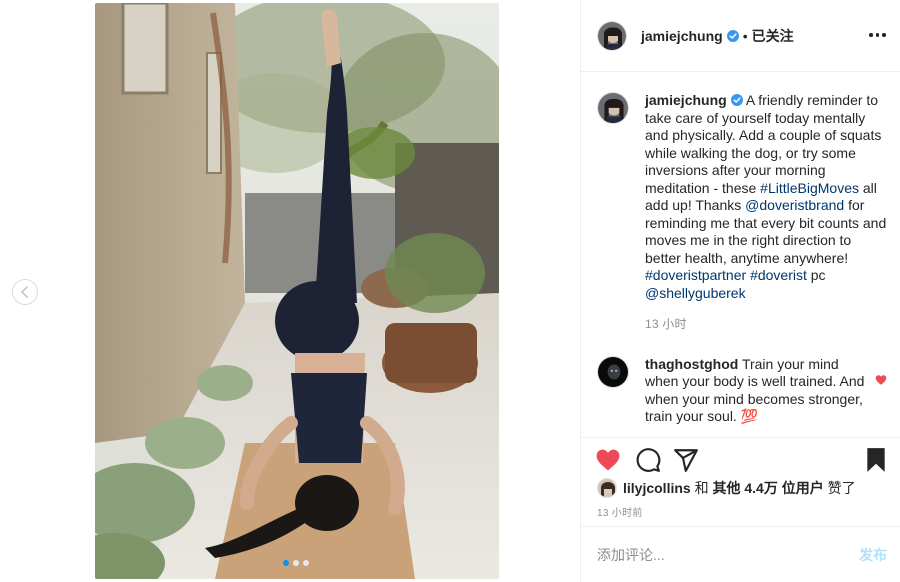  I want to click on action-bar, so click(740, 457).